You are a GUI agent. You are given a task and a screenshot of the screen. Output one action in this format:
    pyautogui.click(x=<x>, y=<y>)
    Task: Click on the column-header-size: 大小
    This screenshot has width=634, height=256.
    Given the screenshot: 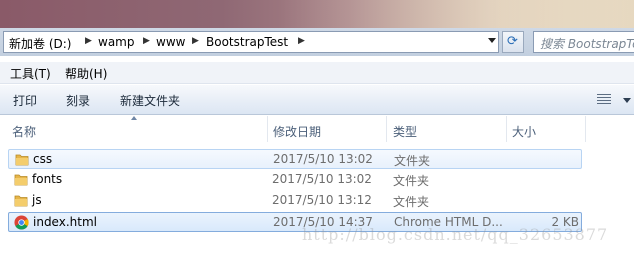 What is the action you would take?
    pyautogui.click(x=524, y=131)
    